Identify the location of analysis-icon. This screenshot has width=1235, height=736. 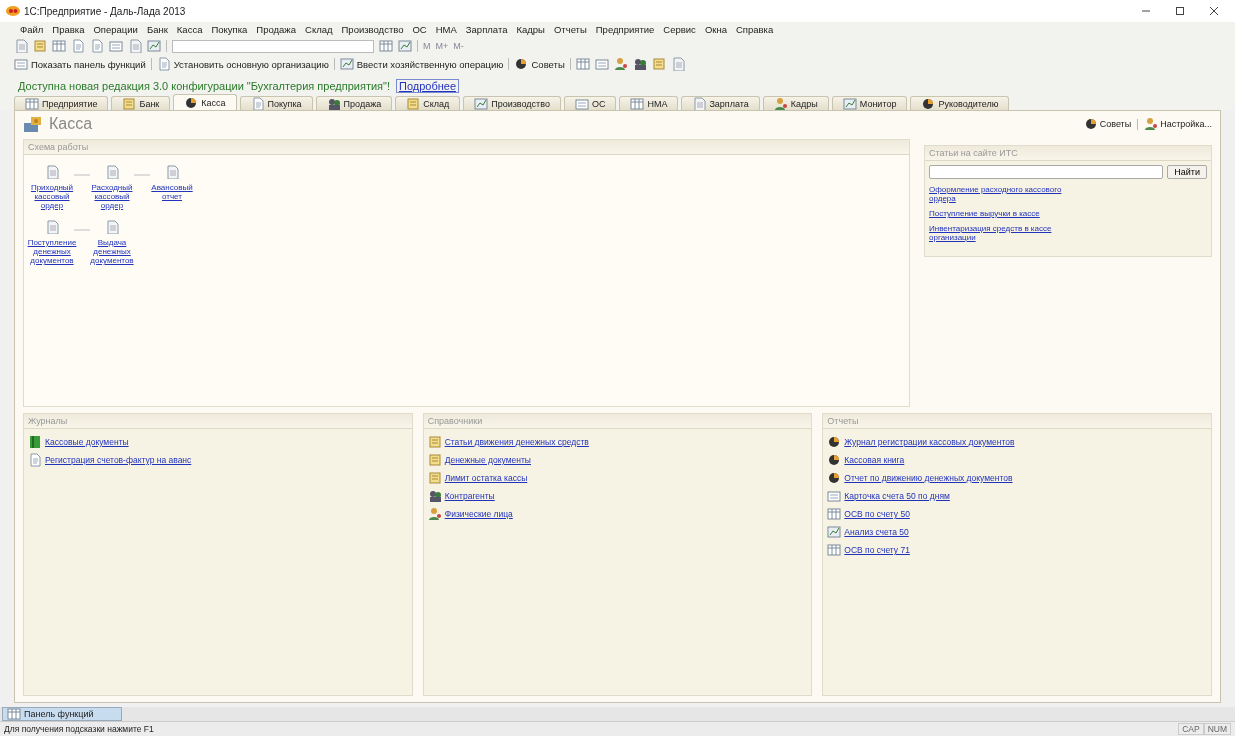
(834, 532).